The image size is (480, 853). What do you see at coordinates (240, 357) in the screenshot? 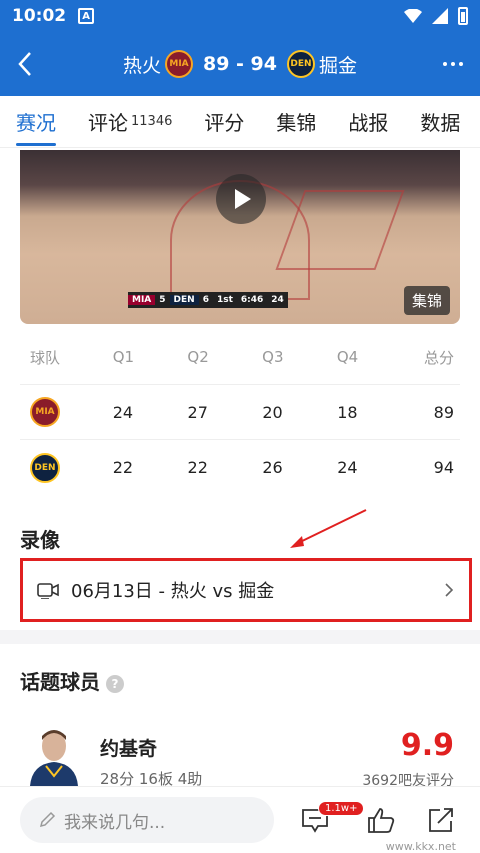
I see `score-table-header: 球队 Q1 Q2 Q3 Q4 总分` at bounding box center [240, 357].